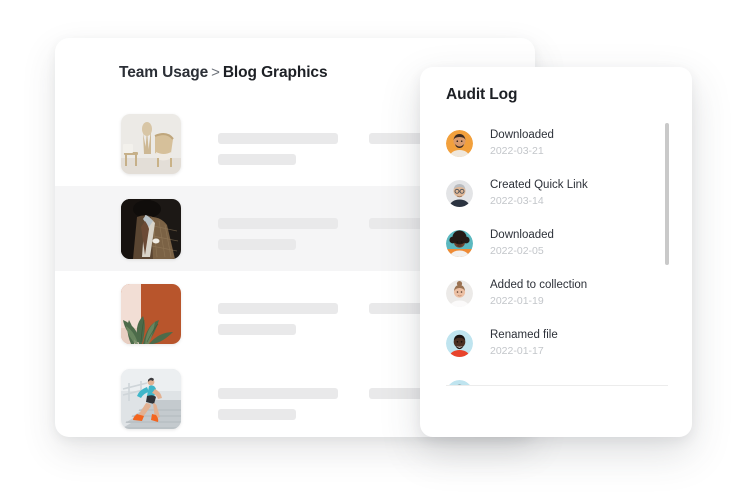 Image resolution: width=750 pixels, height=500 pixels. What do you see at coordinates (151, 313) in the screenshot?
I see `thumbnail-plant-terracotta` at bounding box center [151, 313].